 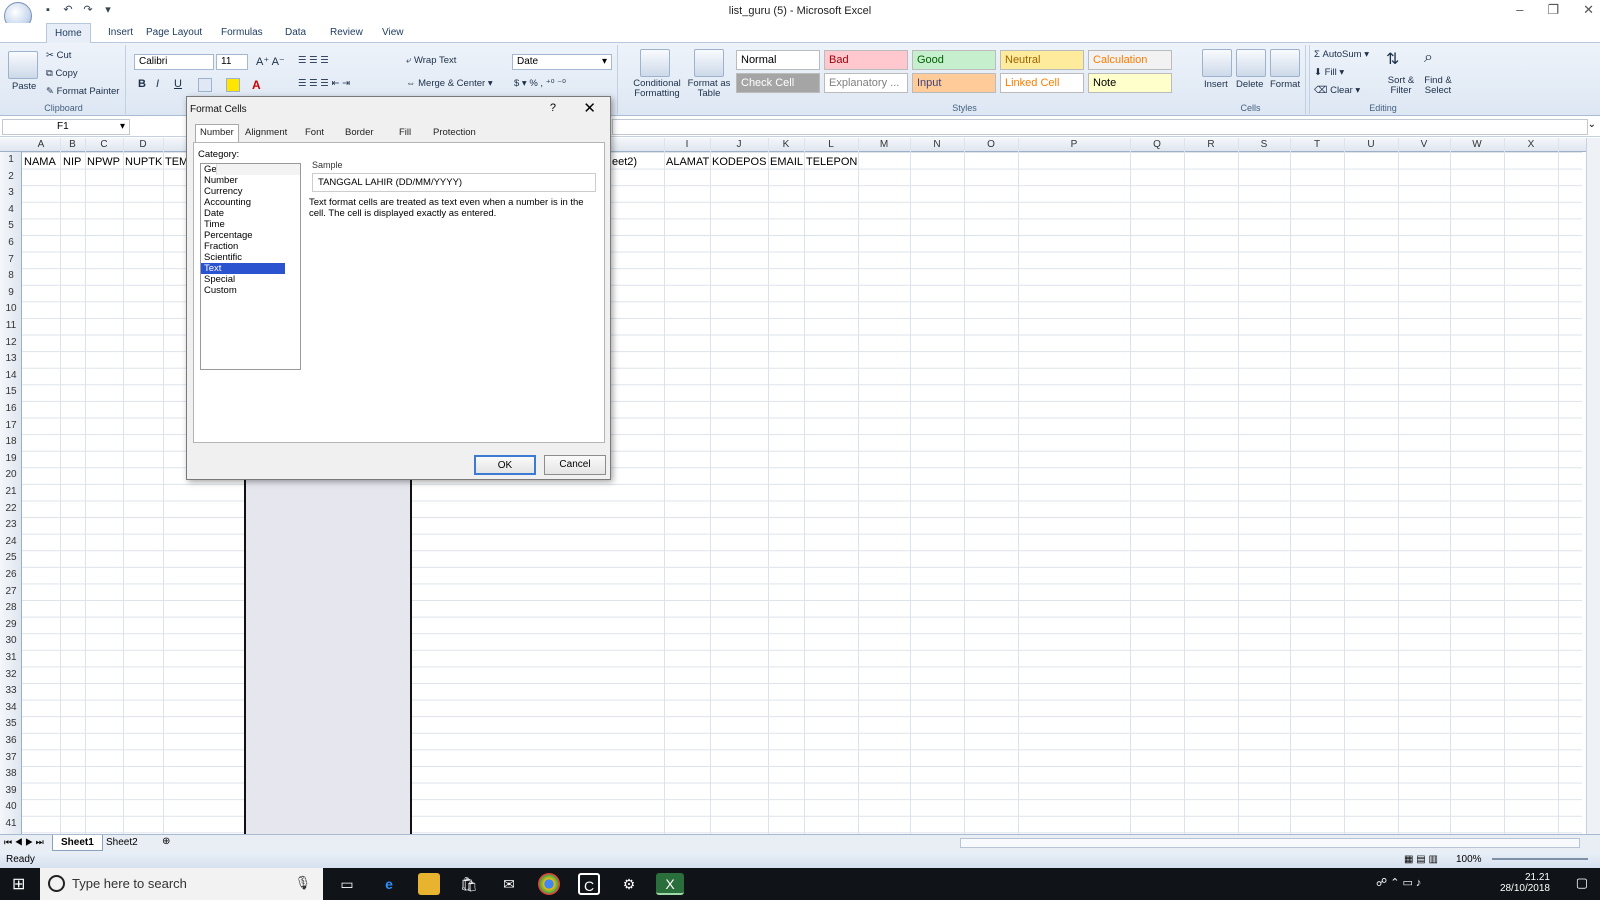 What do you see at coordinates (295, 32) in the screenshot?
I see `tab-data: Data` at bounding box center [295, 32].